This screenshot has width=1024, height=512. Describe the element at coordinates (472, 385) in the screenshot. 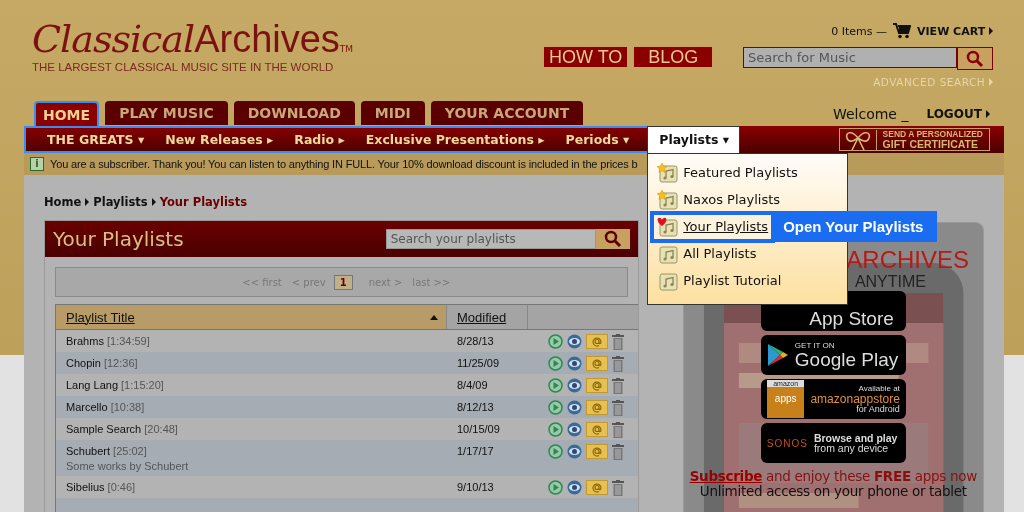

I see `modified-cell-text: 8/4/09` at that location.